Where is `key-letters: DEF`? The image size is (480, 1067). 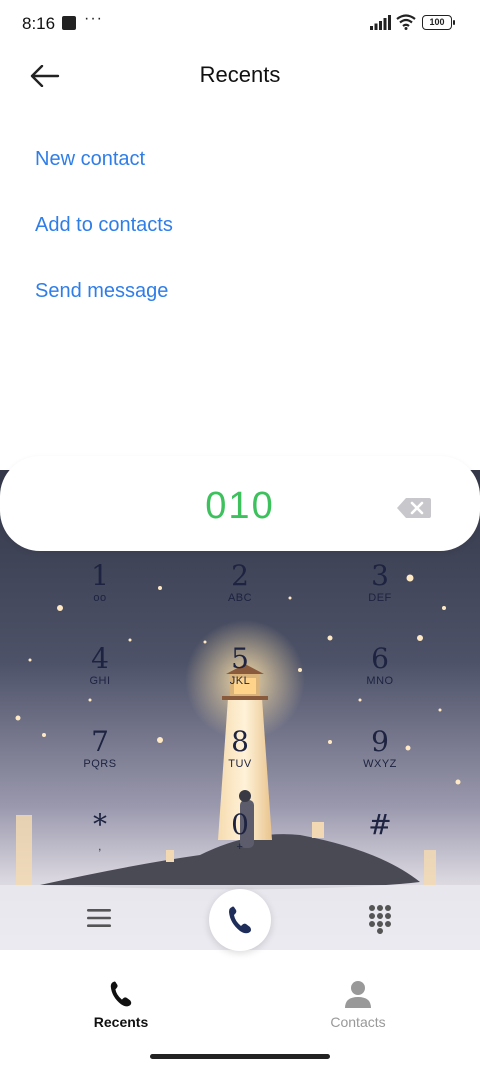
key-letters: DEF is located at coordinates (380, 598).